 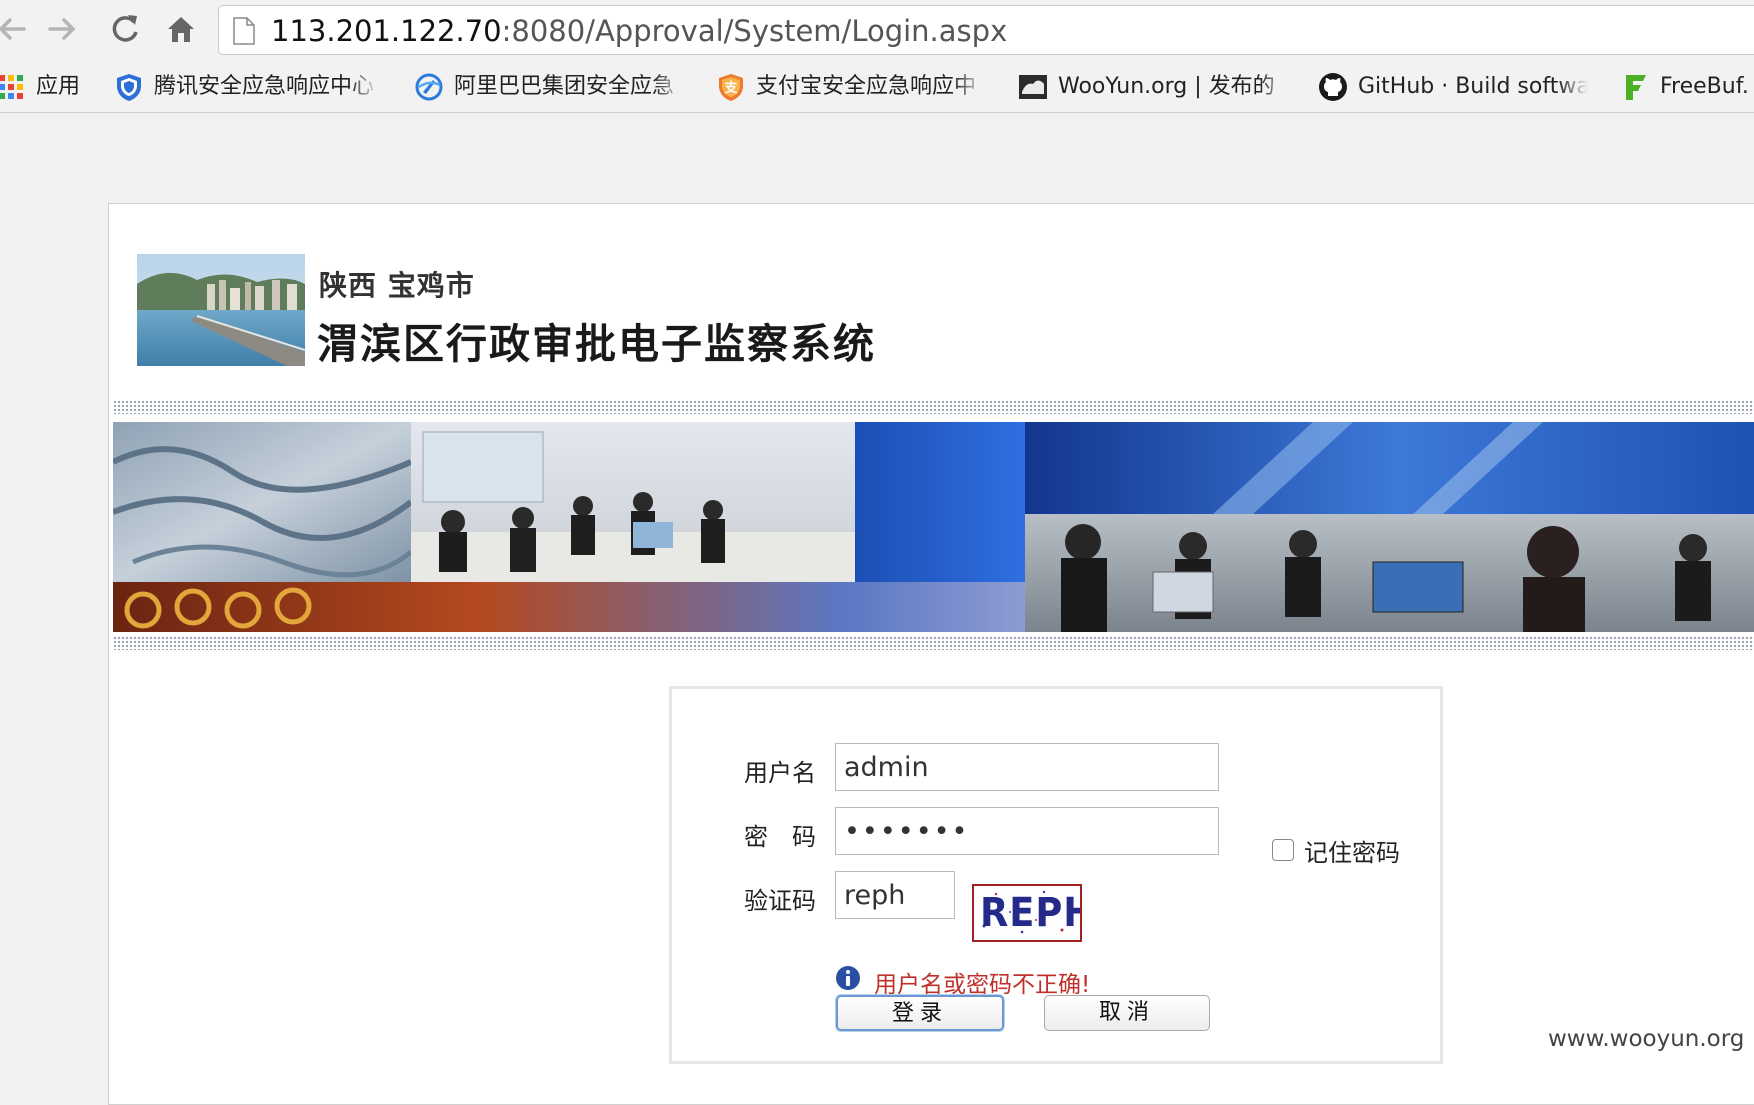 I want to click on username-input, so click(x=1027, y=767).